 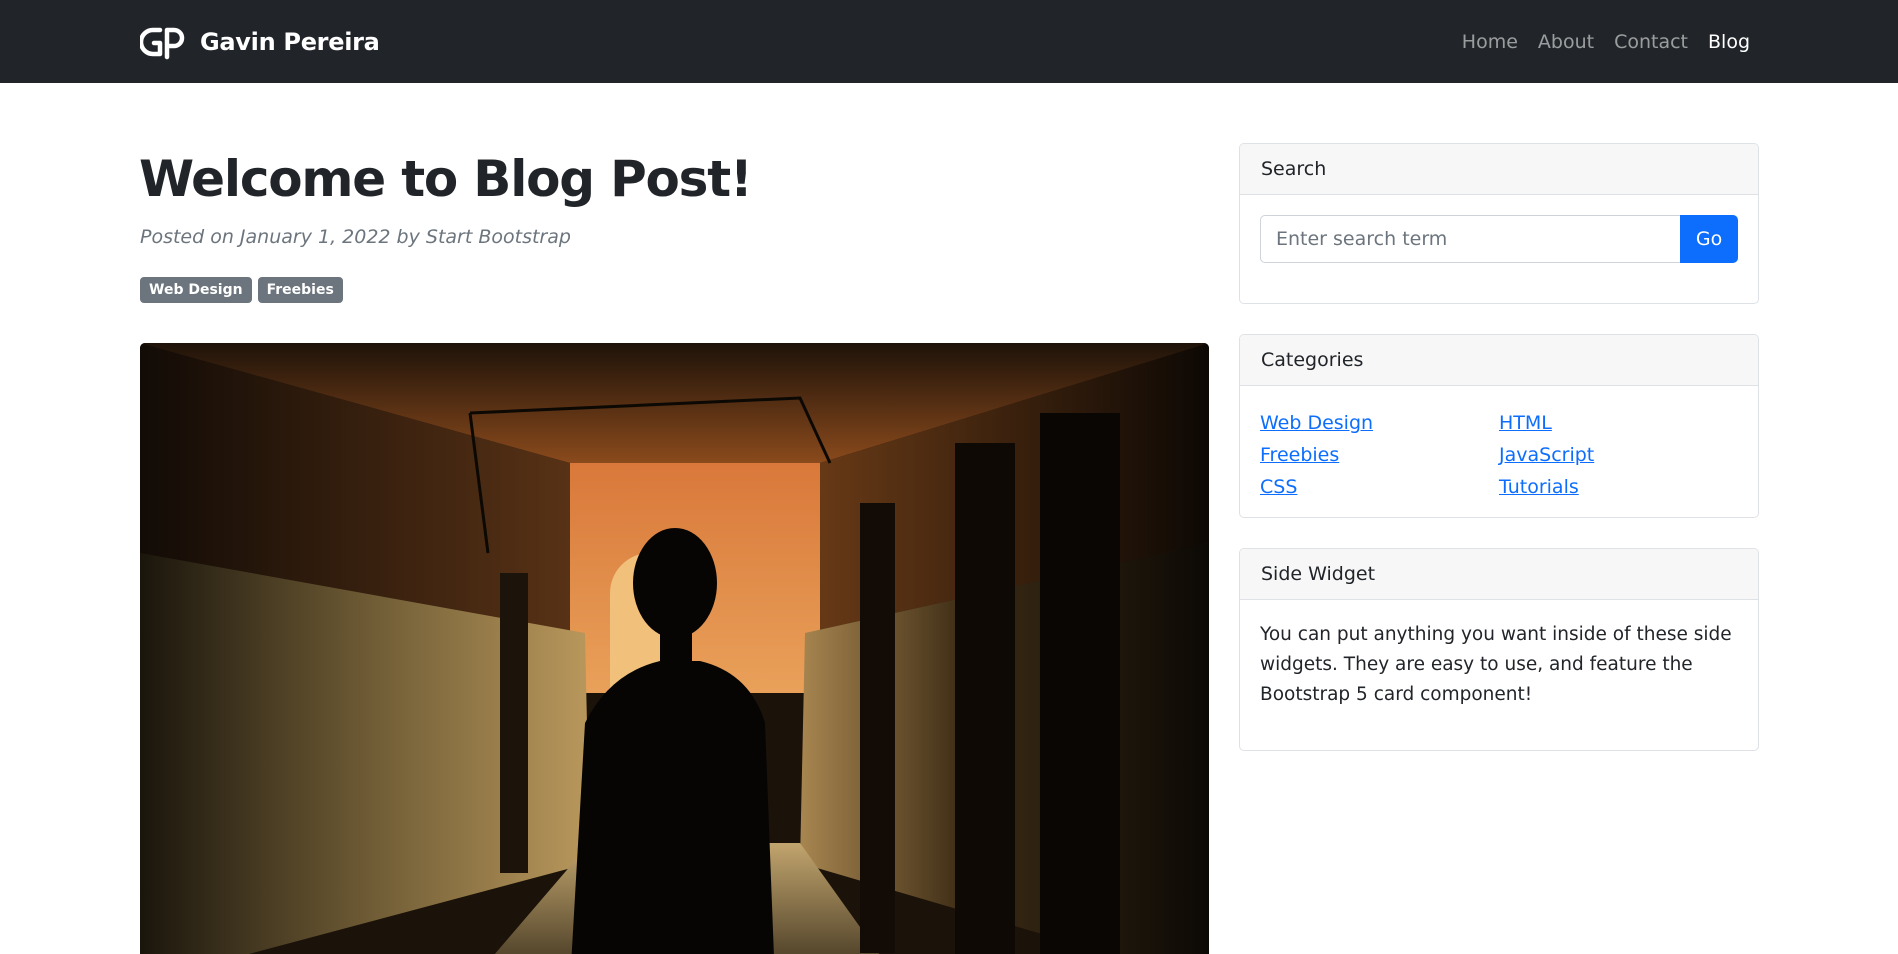 I want to click on category-link-web-design: Web Design, so click(x=1316, y=423).